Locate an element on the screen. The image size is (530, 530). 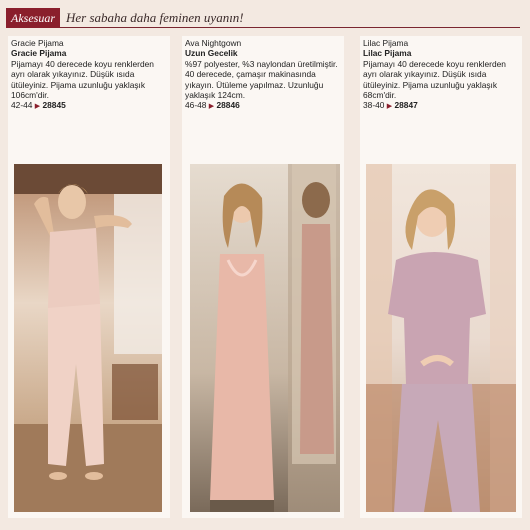
product-code: 28845 is located at coordinates (54, 105).